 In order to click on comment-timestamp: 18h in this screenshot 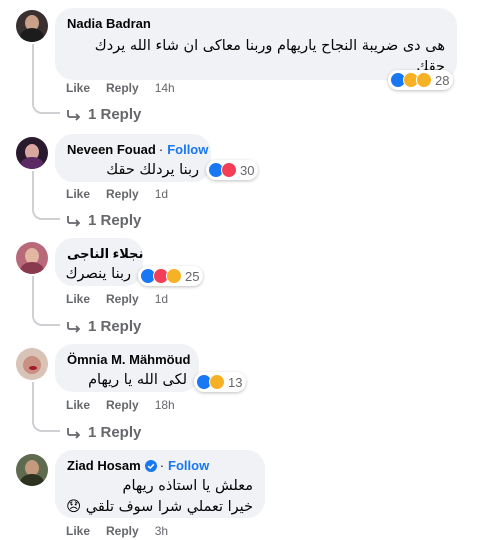, I will do `click(165, 405)`.